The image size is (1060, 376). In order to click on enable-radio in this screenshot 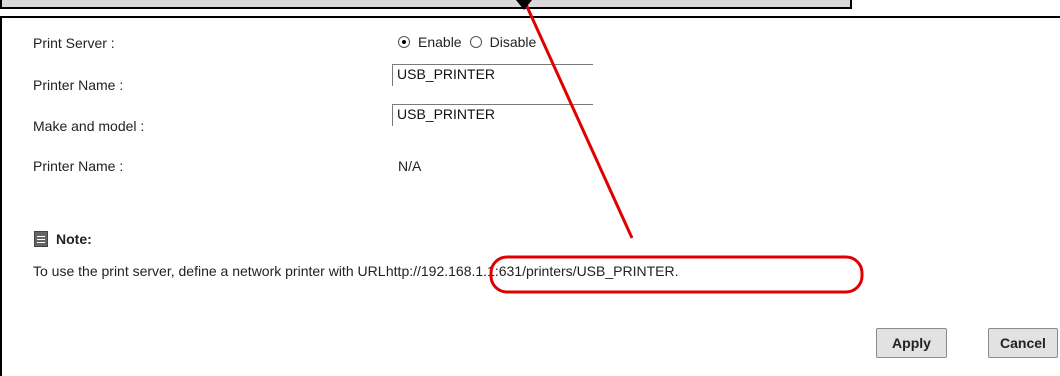, I will do `click(404, 42)`.